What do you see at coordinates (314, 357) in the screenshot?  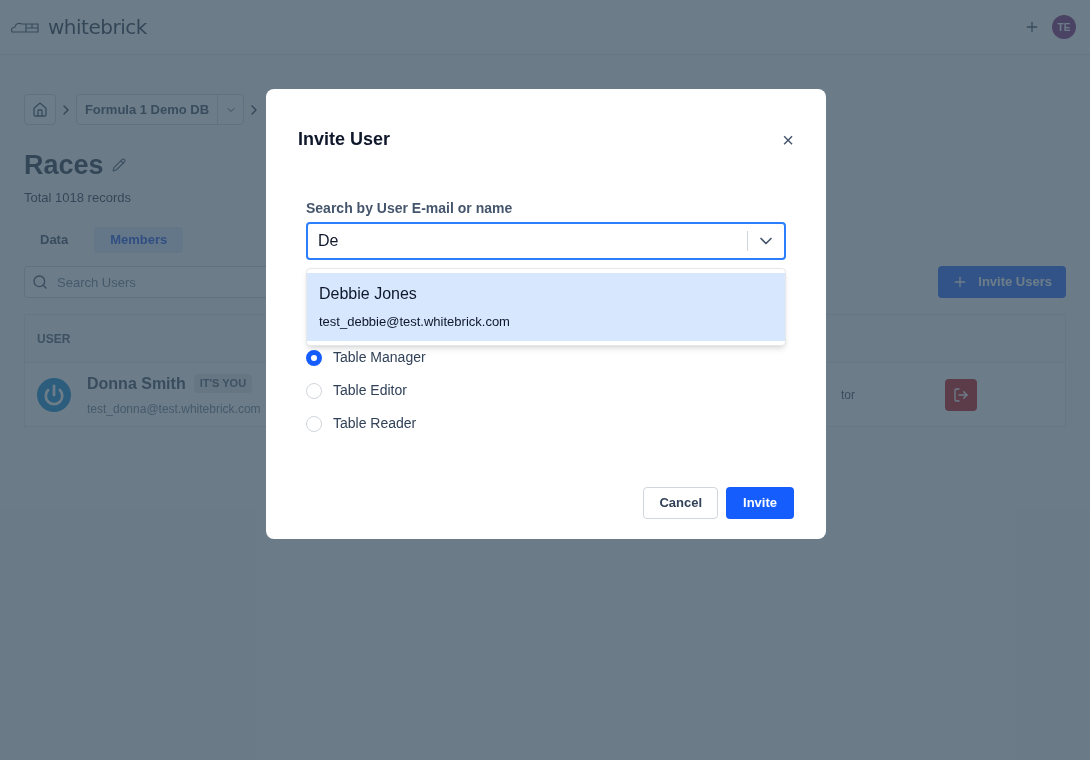 I see `radio-button` at bounding box center [314, 357].